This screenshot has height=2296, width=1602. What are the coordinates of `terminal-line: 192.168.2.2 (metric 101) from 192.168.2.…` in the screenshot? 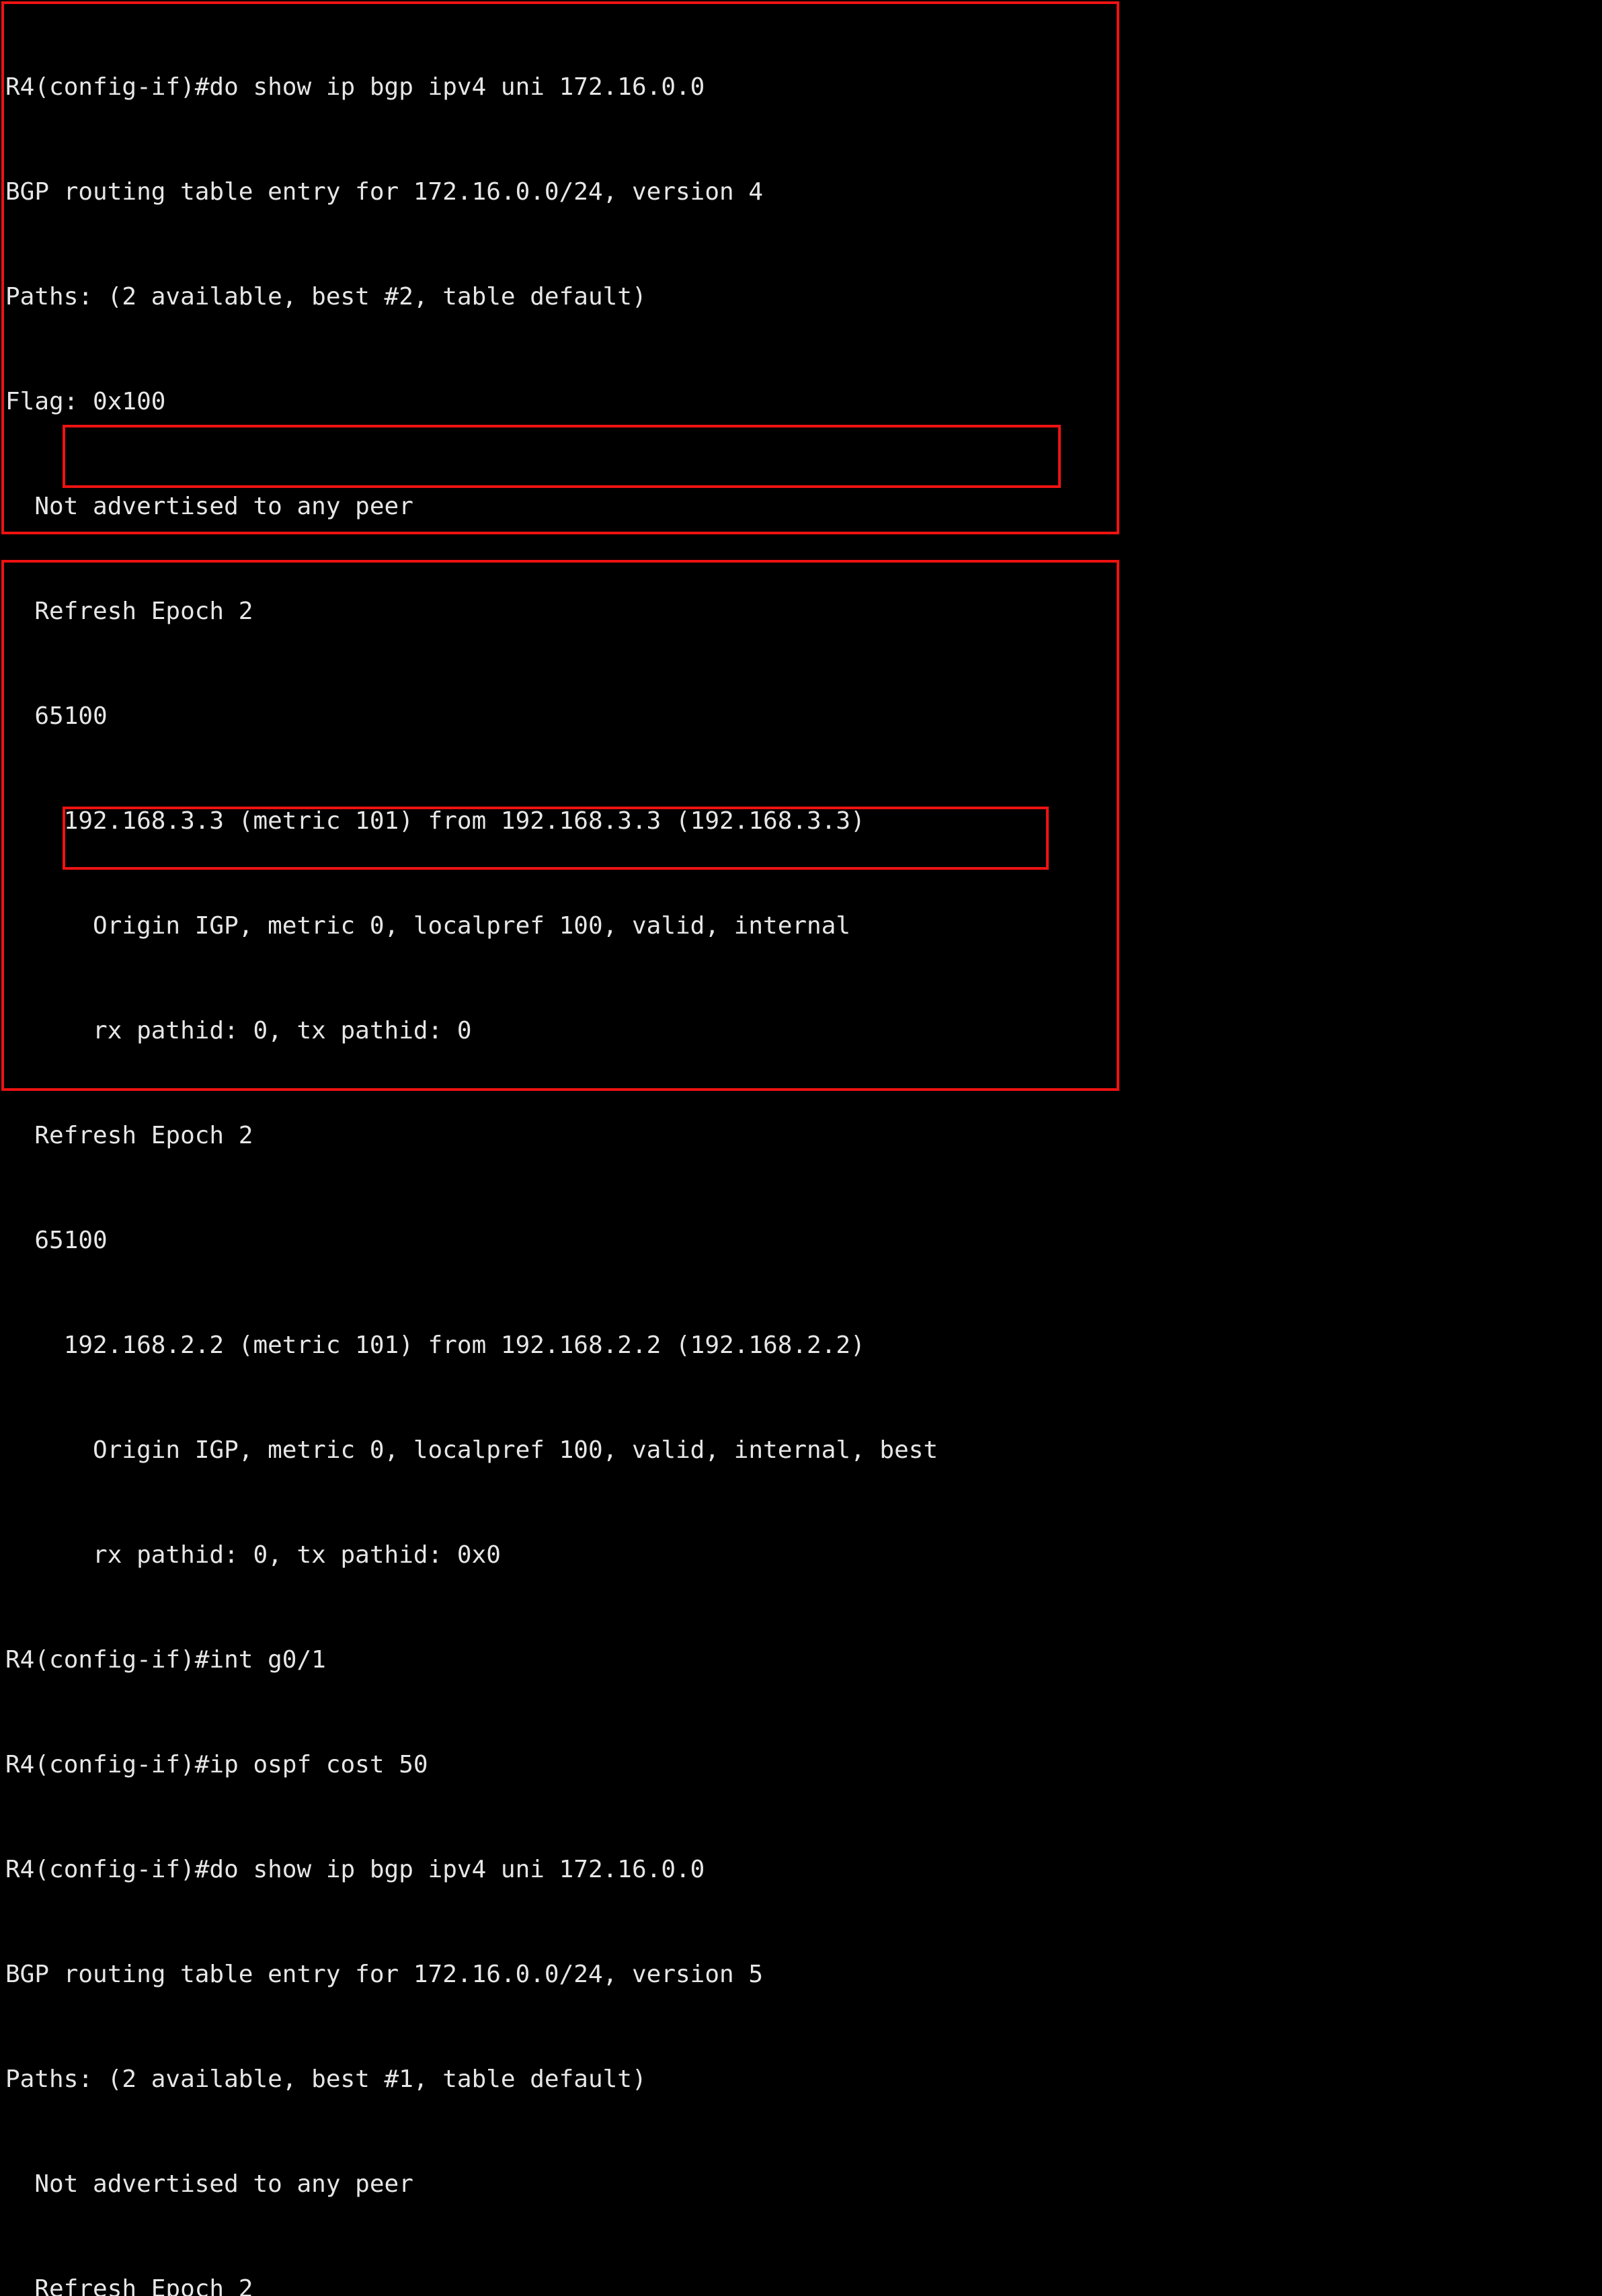 It's located at (435, 1345).